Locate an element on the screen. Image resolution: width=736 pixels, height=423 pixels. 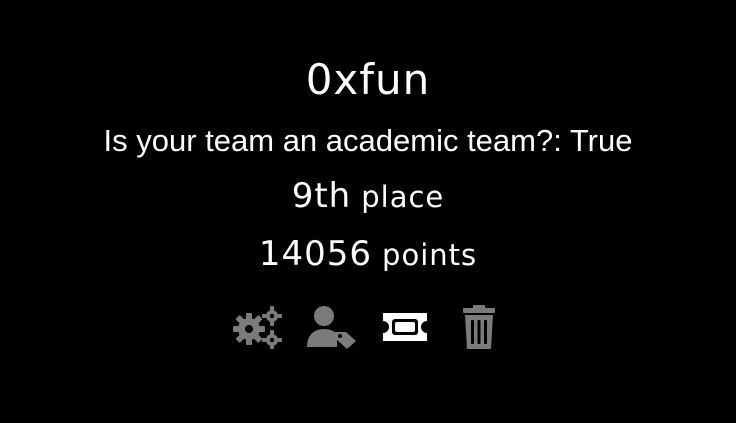
team-place: 9th place is located at coordinates (368, 199).